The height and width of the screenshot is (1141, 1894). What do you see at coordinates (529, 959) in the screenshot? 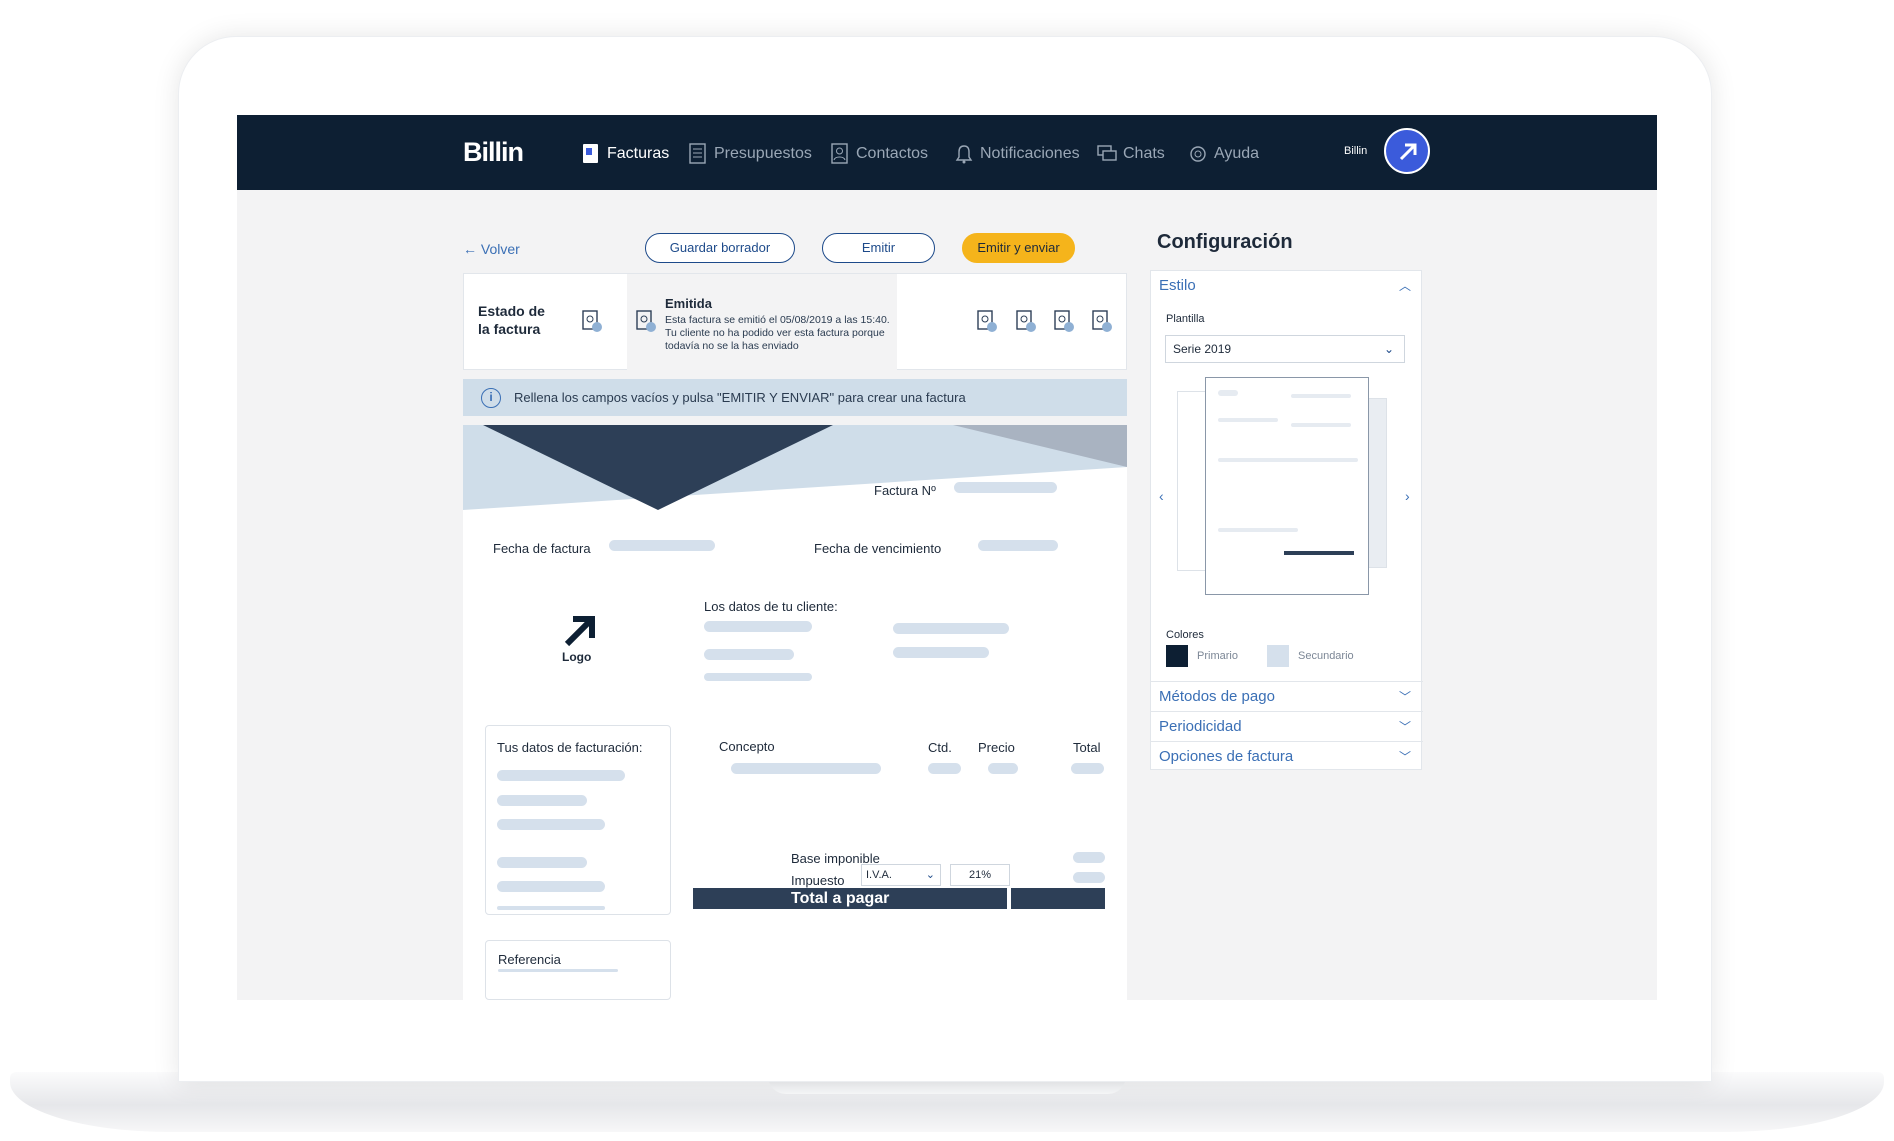
I see `reference-label: Referencia` at bounding box center [529, 959].